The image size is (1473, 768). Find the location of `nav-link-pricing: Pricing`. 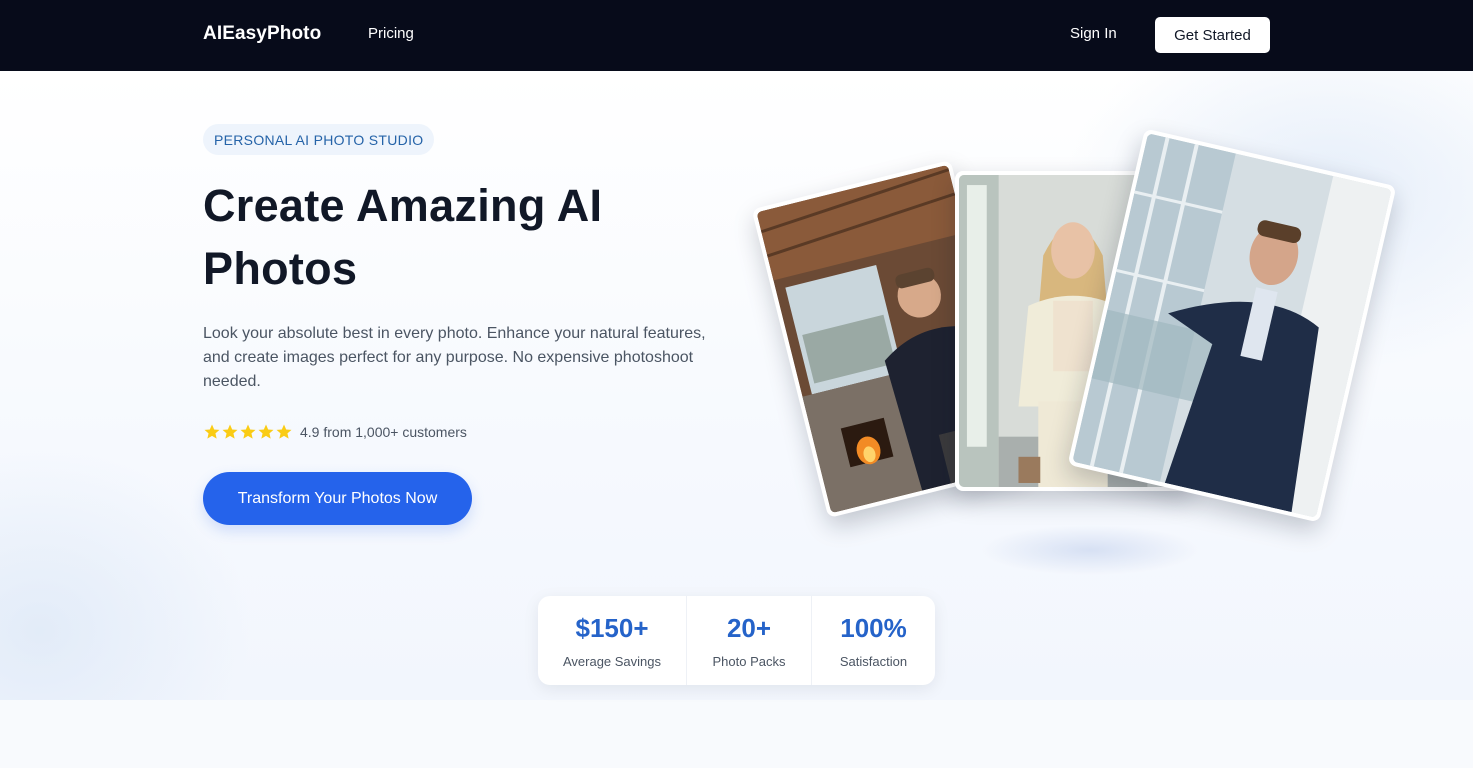

nav-link-pricing: Pricing is located at coordinates (391, 33).